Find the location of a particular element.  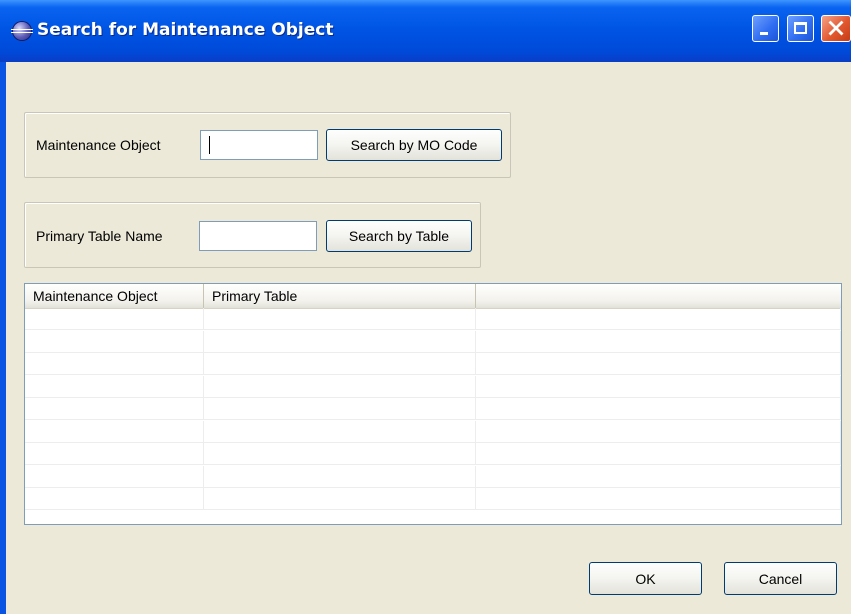

column-header-empty is located at coordinates (658, 296).